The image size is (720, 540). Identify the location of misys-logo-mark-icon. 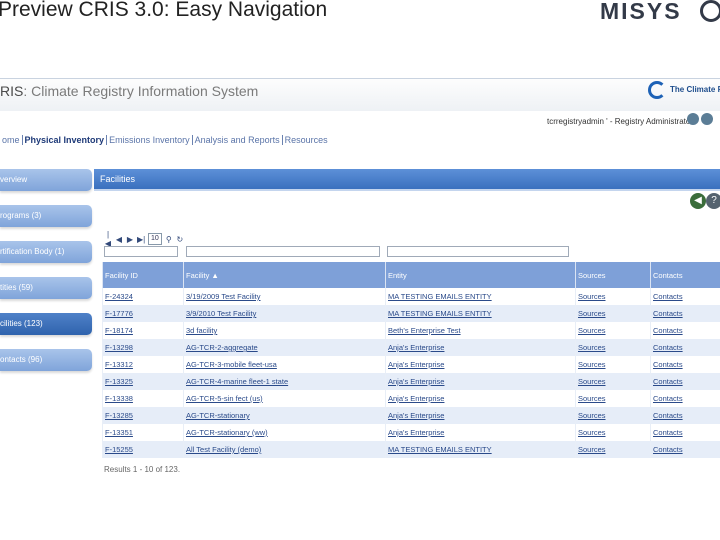
(710, 11).